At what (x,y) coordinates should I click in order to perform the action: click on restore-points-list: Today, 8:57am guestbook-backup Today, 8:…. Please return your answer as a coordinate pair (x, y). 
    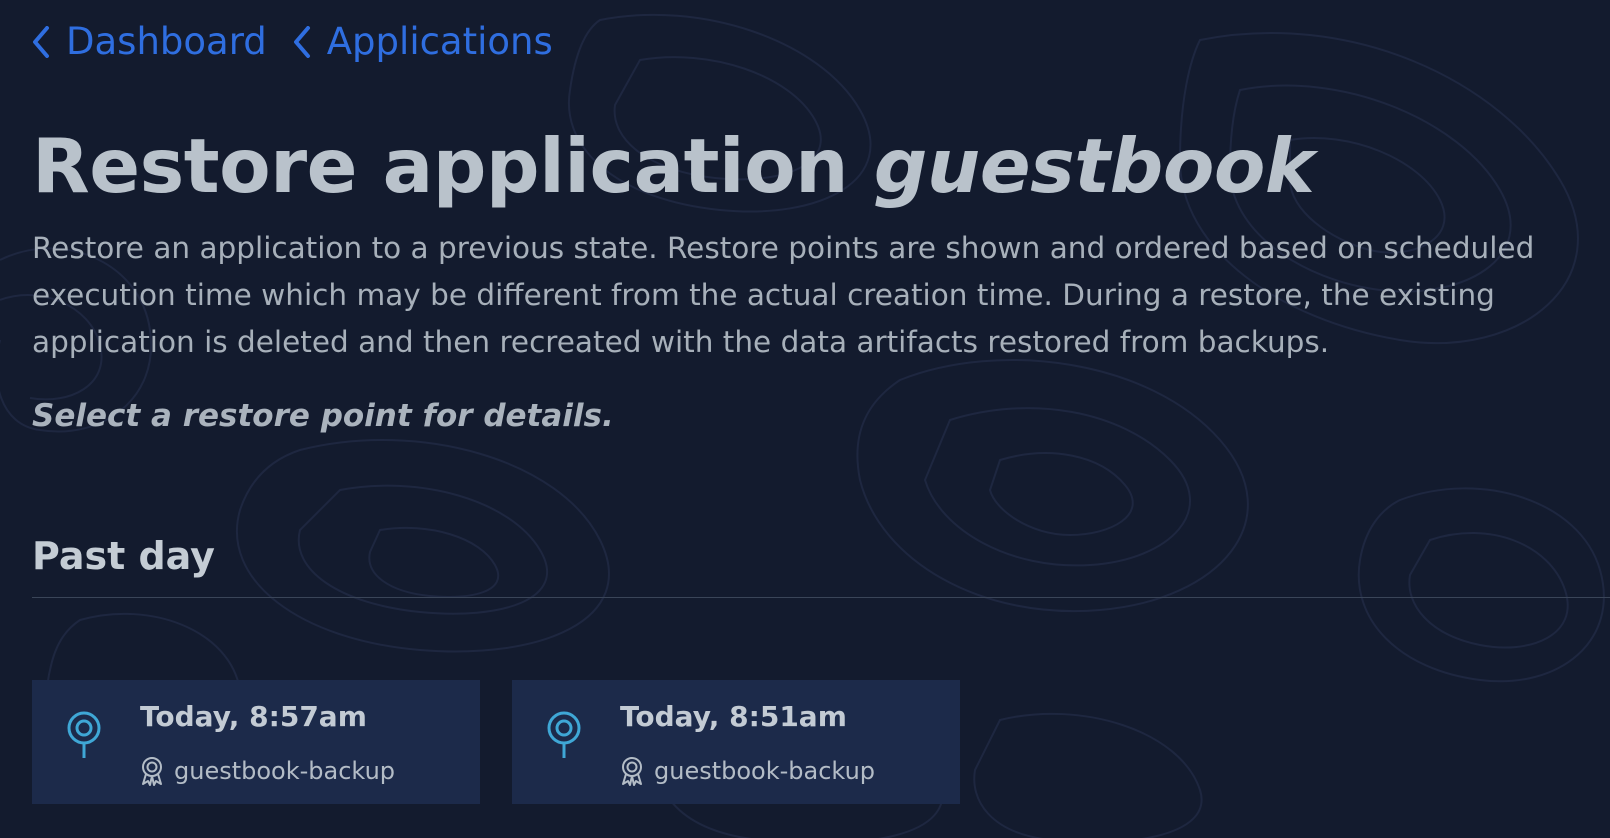
    Looking at the image, I should click on (496, 742).